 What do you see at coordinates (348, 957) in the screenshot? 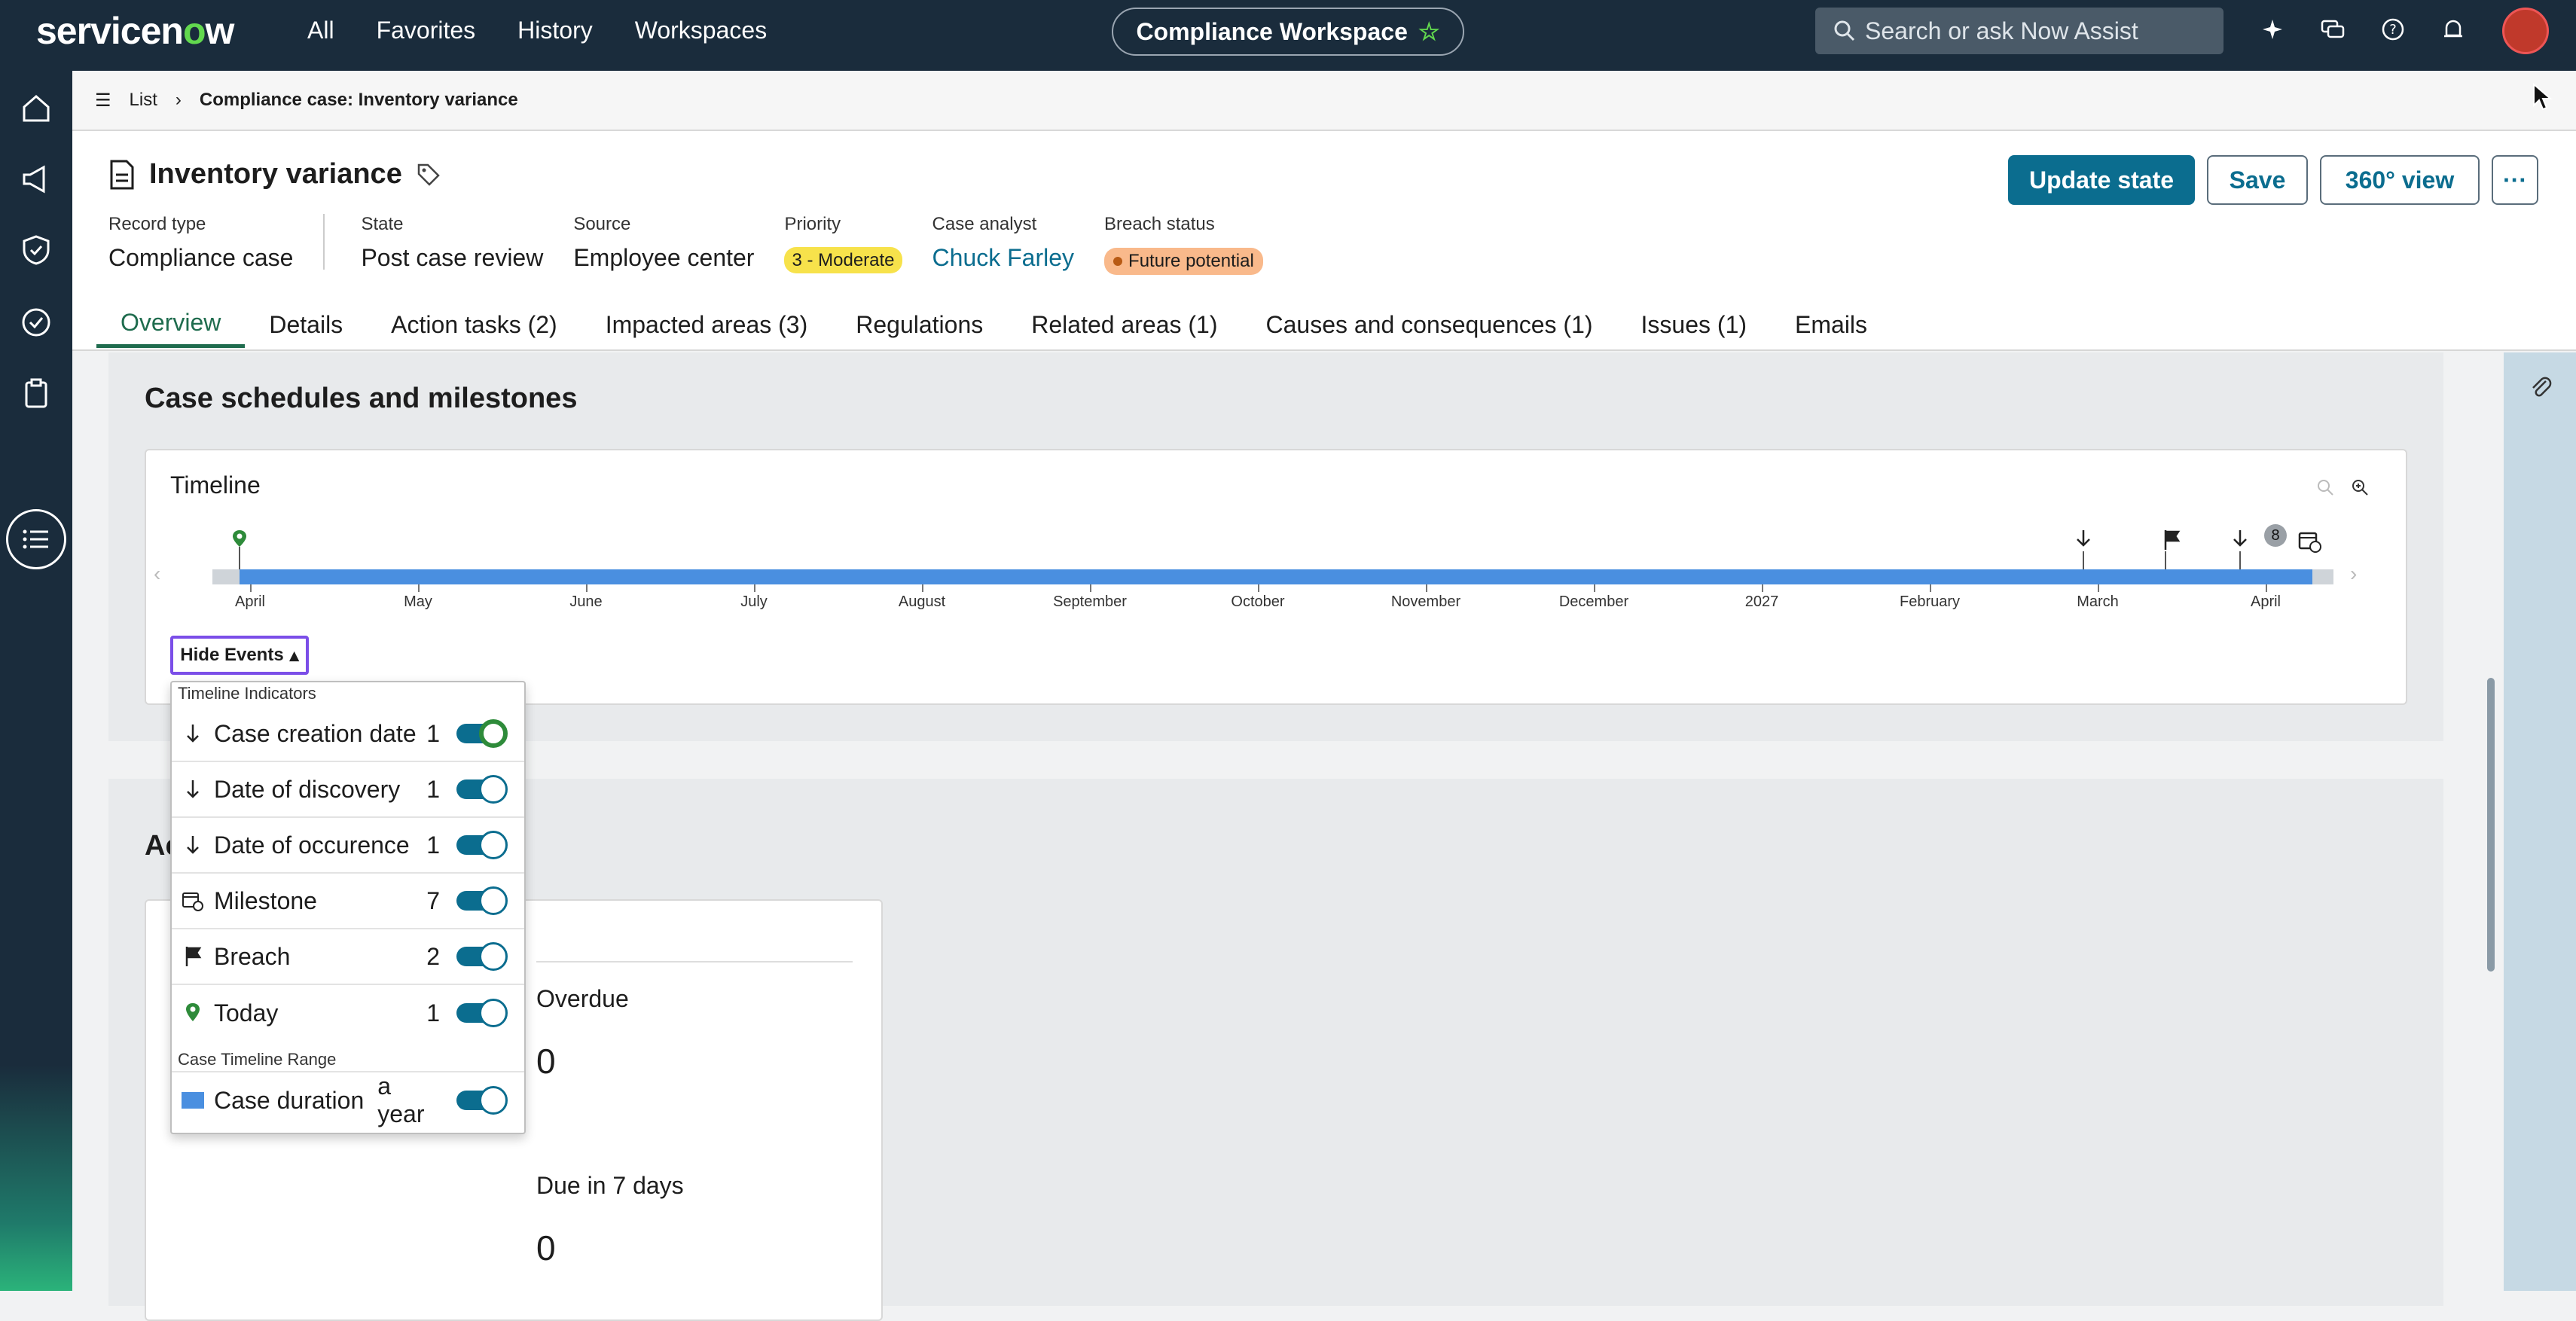
I see `event-row-breach: Breach 2` at bounding box center [348, 957].